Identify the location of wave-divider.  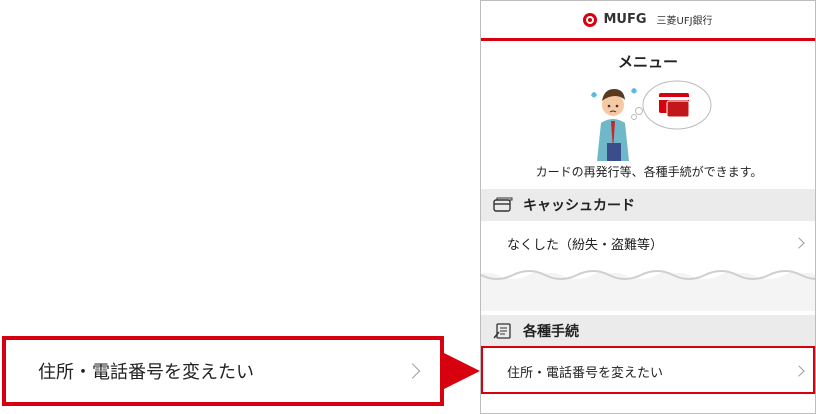
(648, 271).